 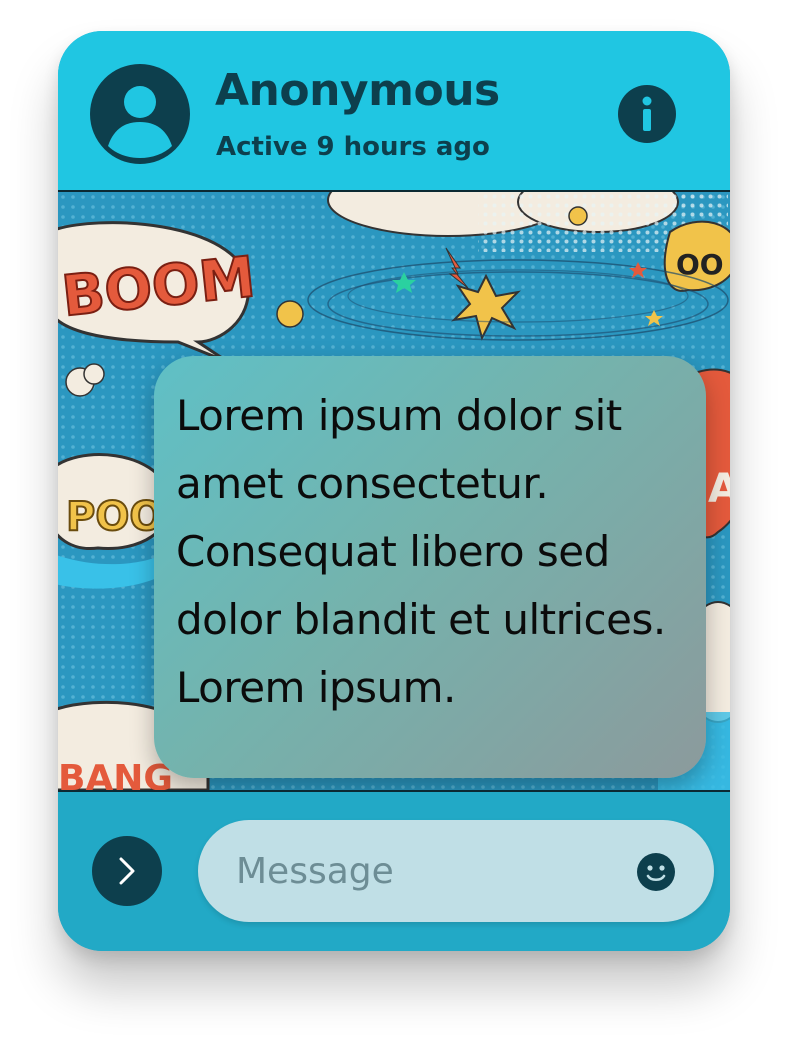 I want to click on svg-text: POO, so click(x=114, y=517).